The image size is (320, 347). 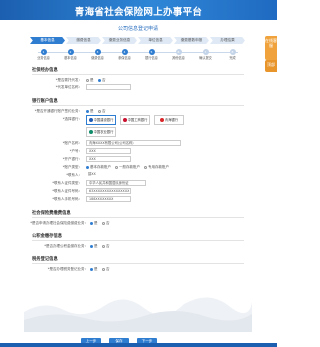 I want to click on section-tax: 税务登记信息, so click(x=45, y=259).